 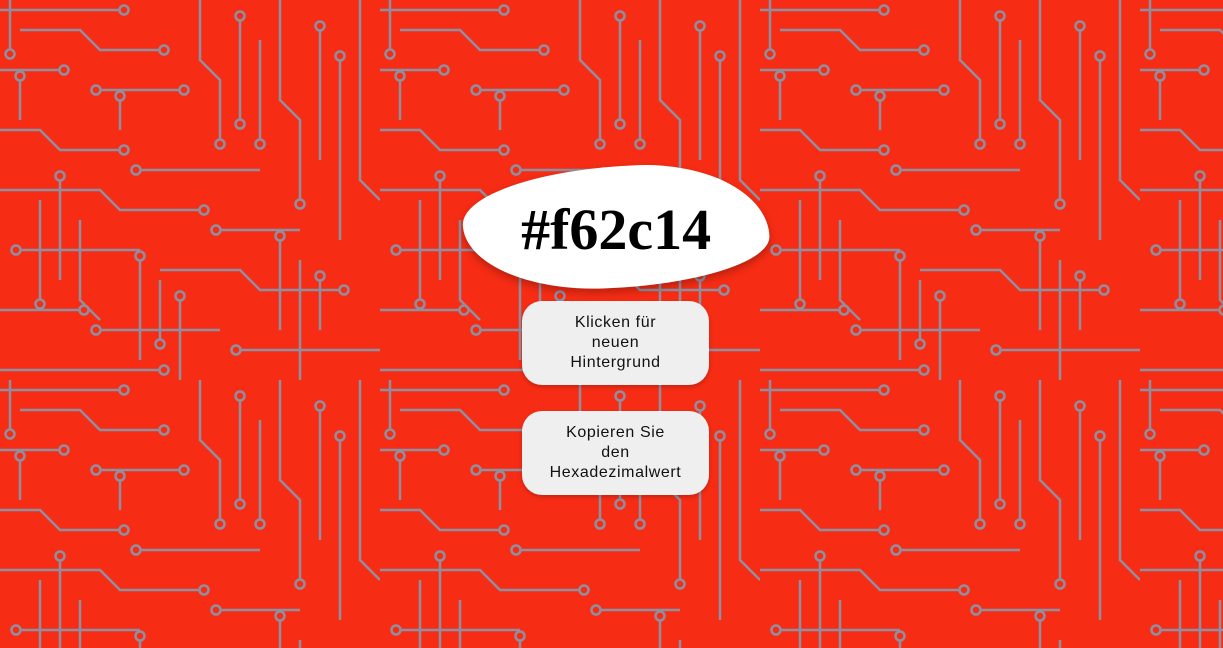 I want to click on hex-value-text: #f62c14, so click(x=616, y=229).